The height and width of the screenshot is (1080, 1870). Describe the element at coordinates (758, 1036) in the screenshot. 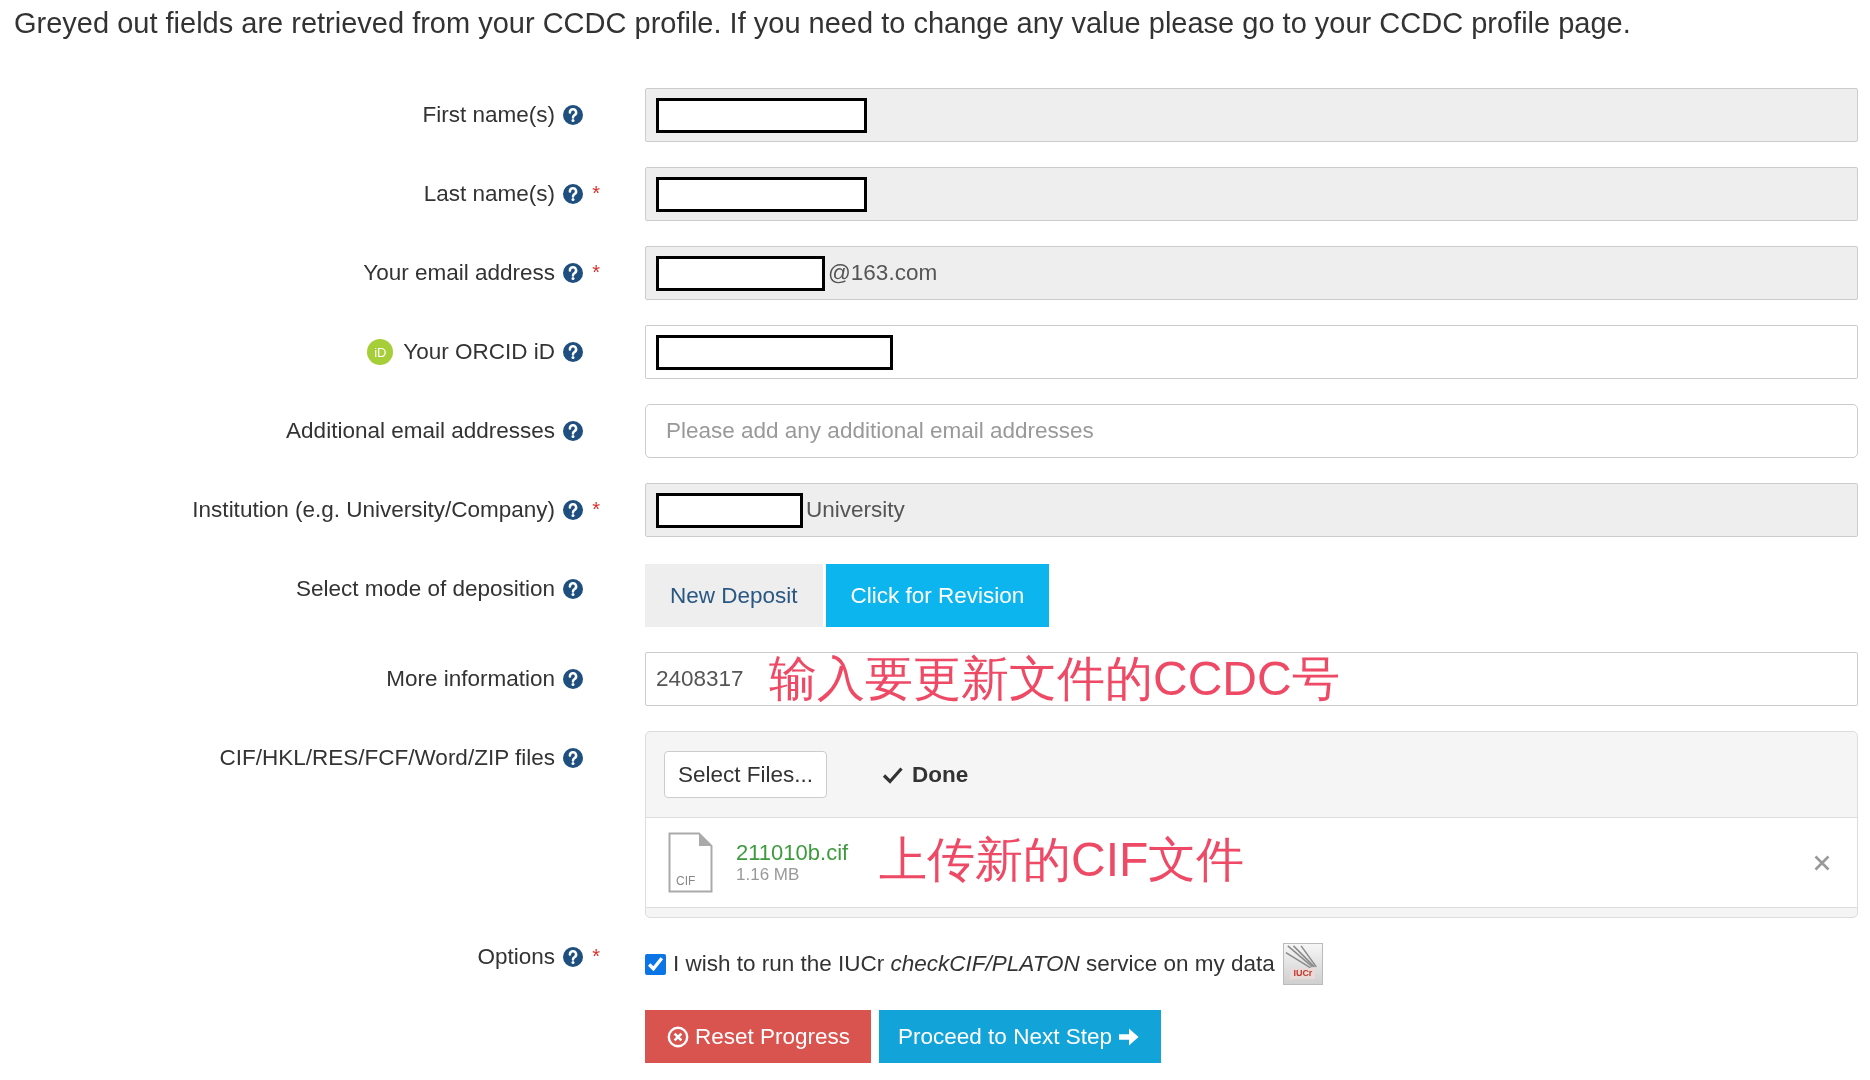

I see `reset-button: Reset Progress` at that location.